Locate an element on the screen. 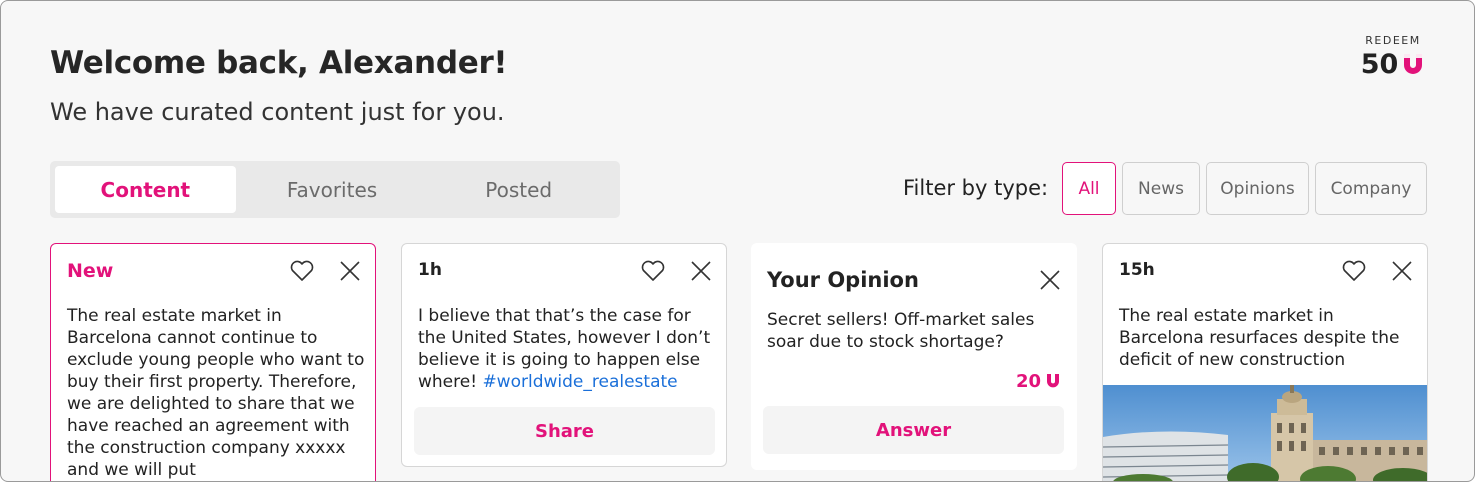 The width and height of the screenshot is (1475, 482). tab-favorites: Favorites is located at coordinates (332, 189).